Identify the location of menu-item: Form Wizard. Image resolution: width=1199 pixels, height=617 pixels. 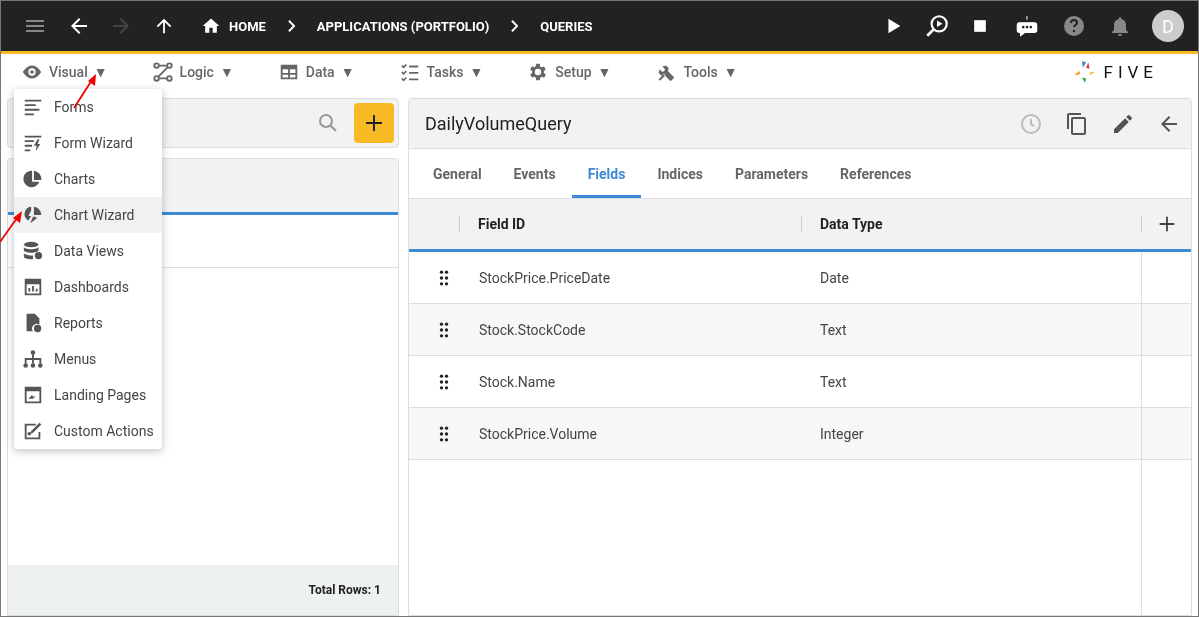
(88, 143).